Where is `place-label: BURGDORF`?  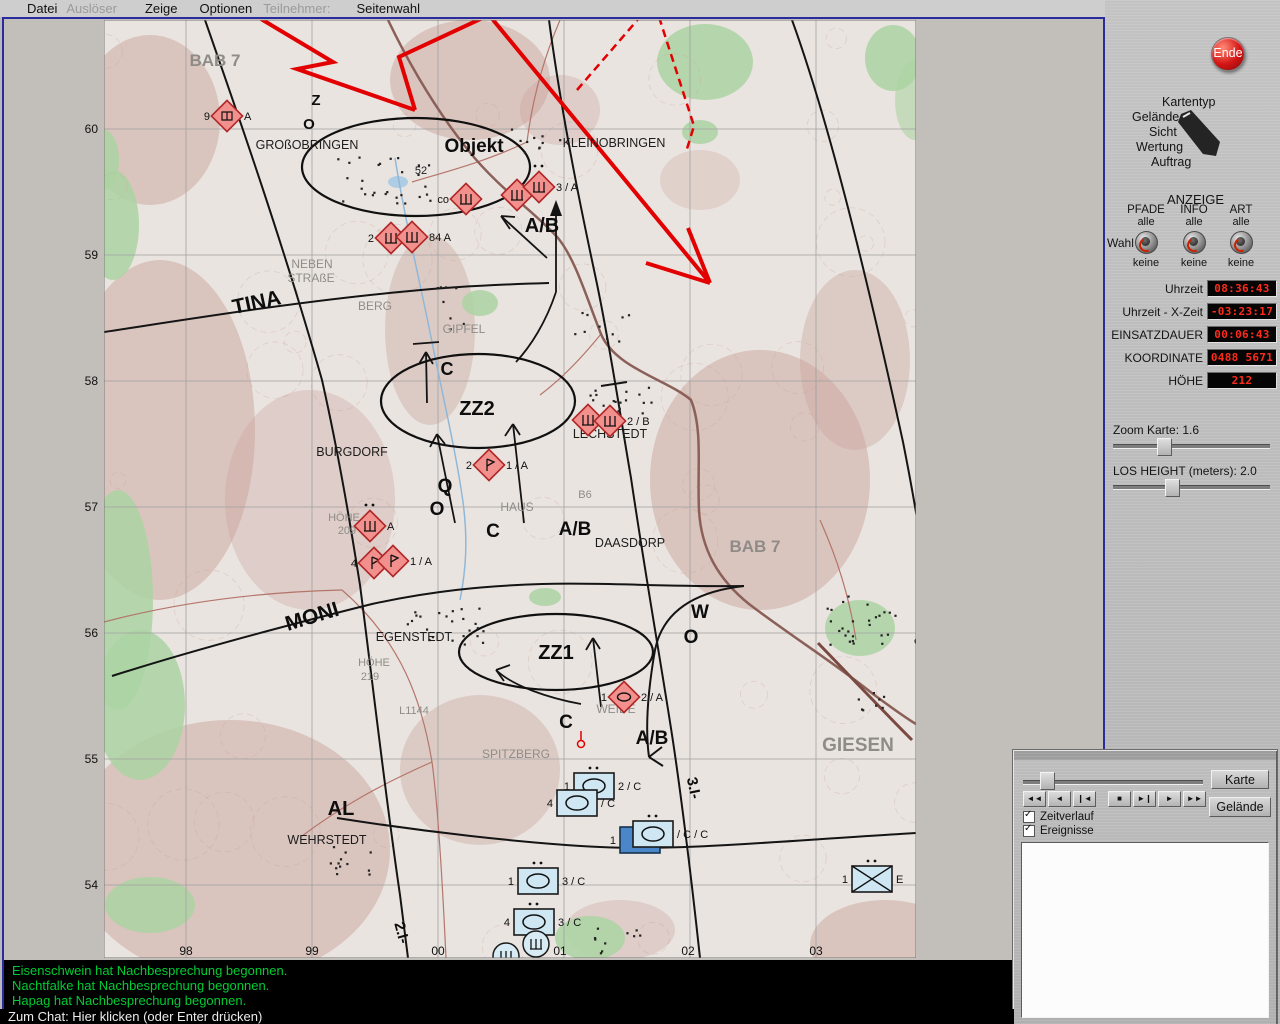
place-label: BURGDORF is located at coordinates (352, 452).